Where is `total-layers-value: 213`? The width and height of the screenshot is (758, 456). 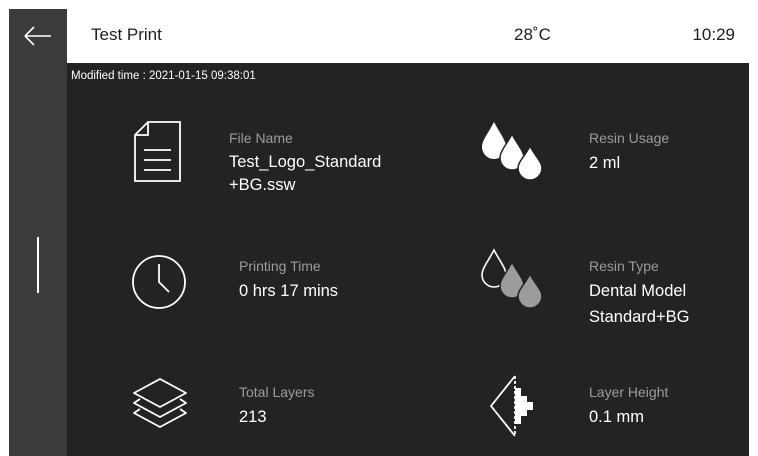 total-layers-value: 213 is located at coordinates (253, 417).